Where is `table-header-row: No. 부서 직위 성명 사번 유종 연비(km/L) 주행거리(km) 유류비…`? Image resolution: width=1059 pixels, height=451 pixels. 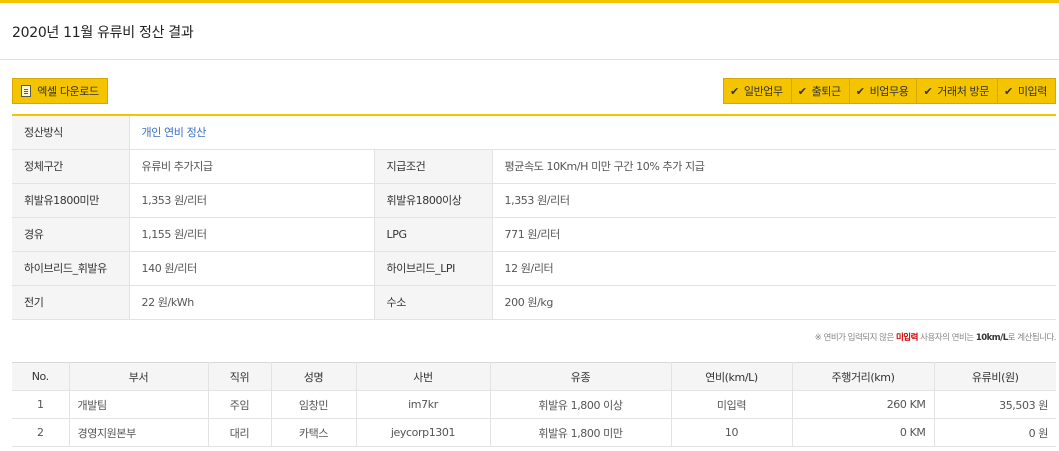 table-header-row: No. 부서 직위 성명 사번 유종 연비(km/L) 주행거리(km) 유류비… is located at coordinates (534, 376).